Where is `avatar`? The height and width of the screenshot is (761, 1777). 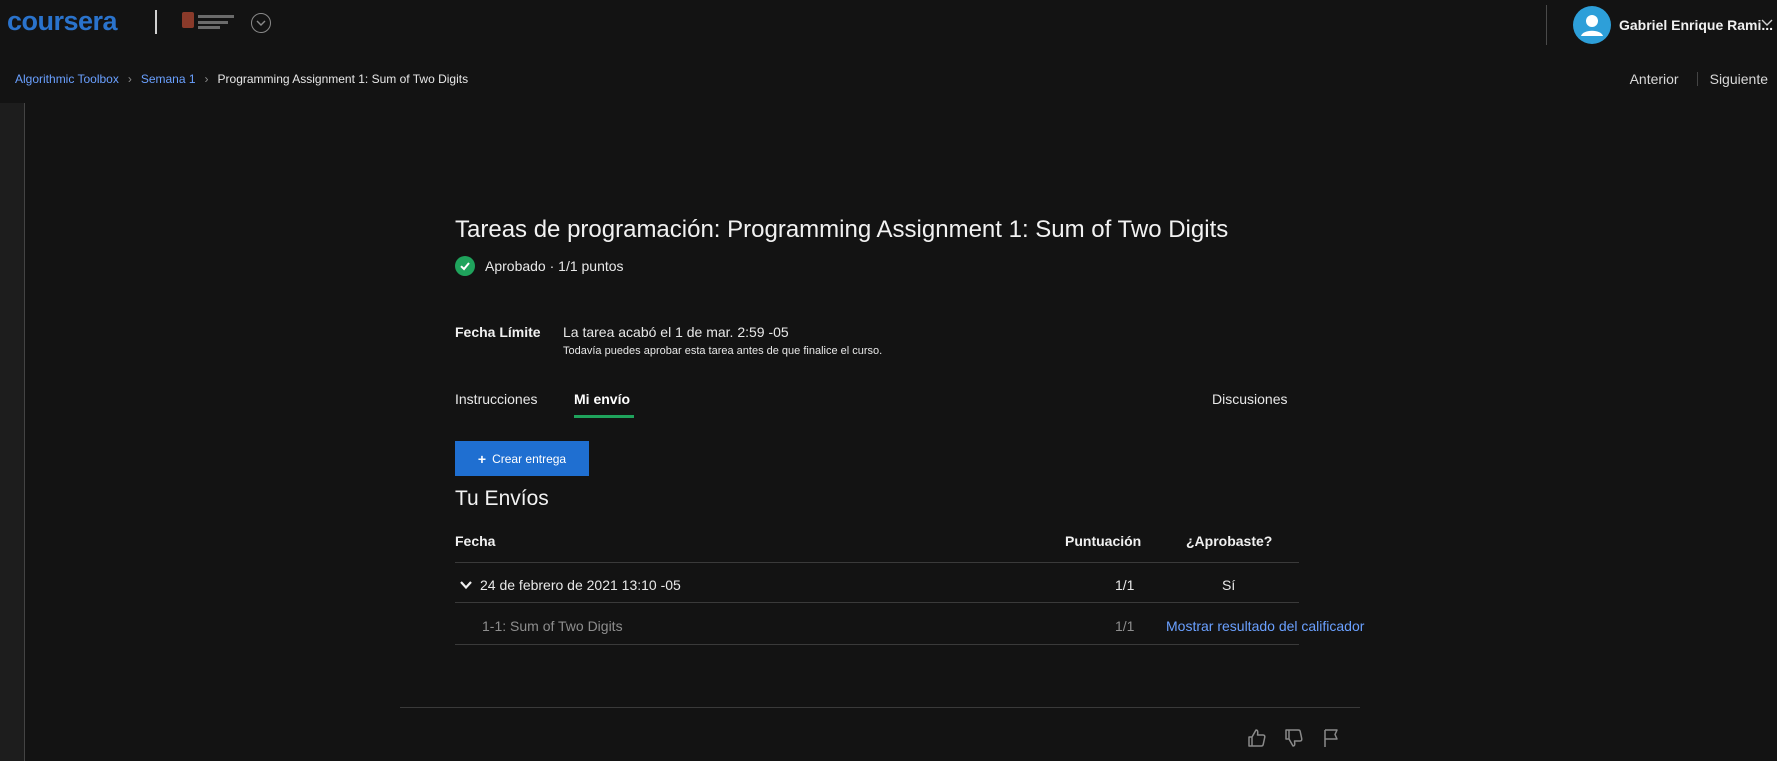
avatar is located at coordinates (1592, 25).